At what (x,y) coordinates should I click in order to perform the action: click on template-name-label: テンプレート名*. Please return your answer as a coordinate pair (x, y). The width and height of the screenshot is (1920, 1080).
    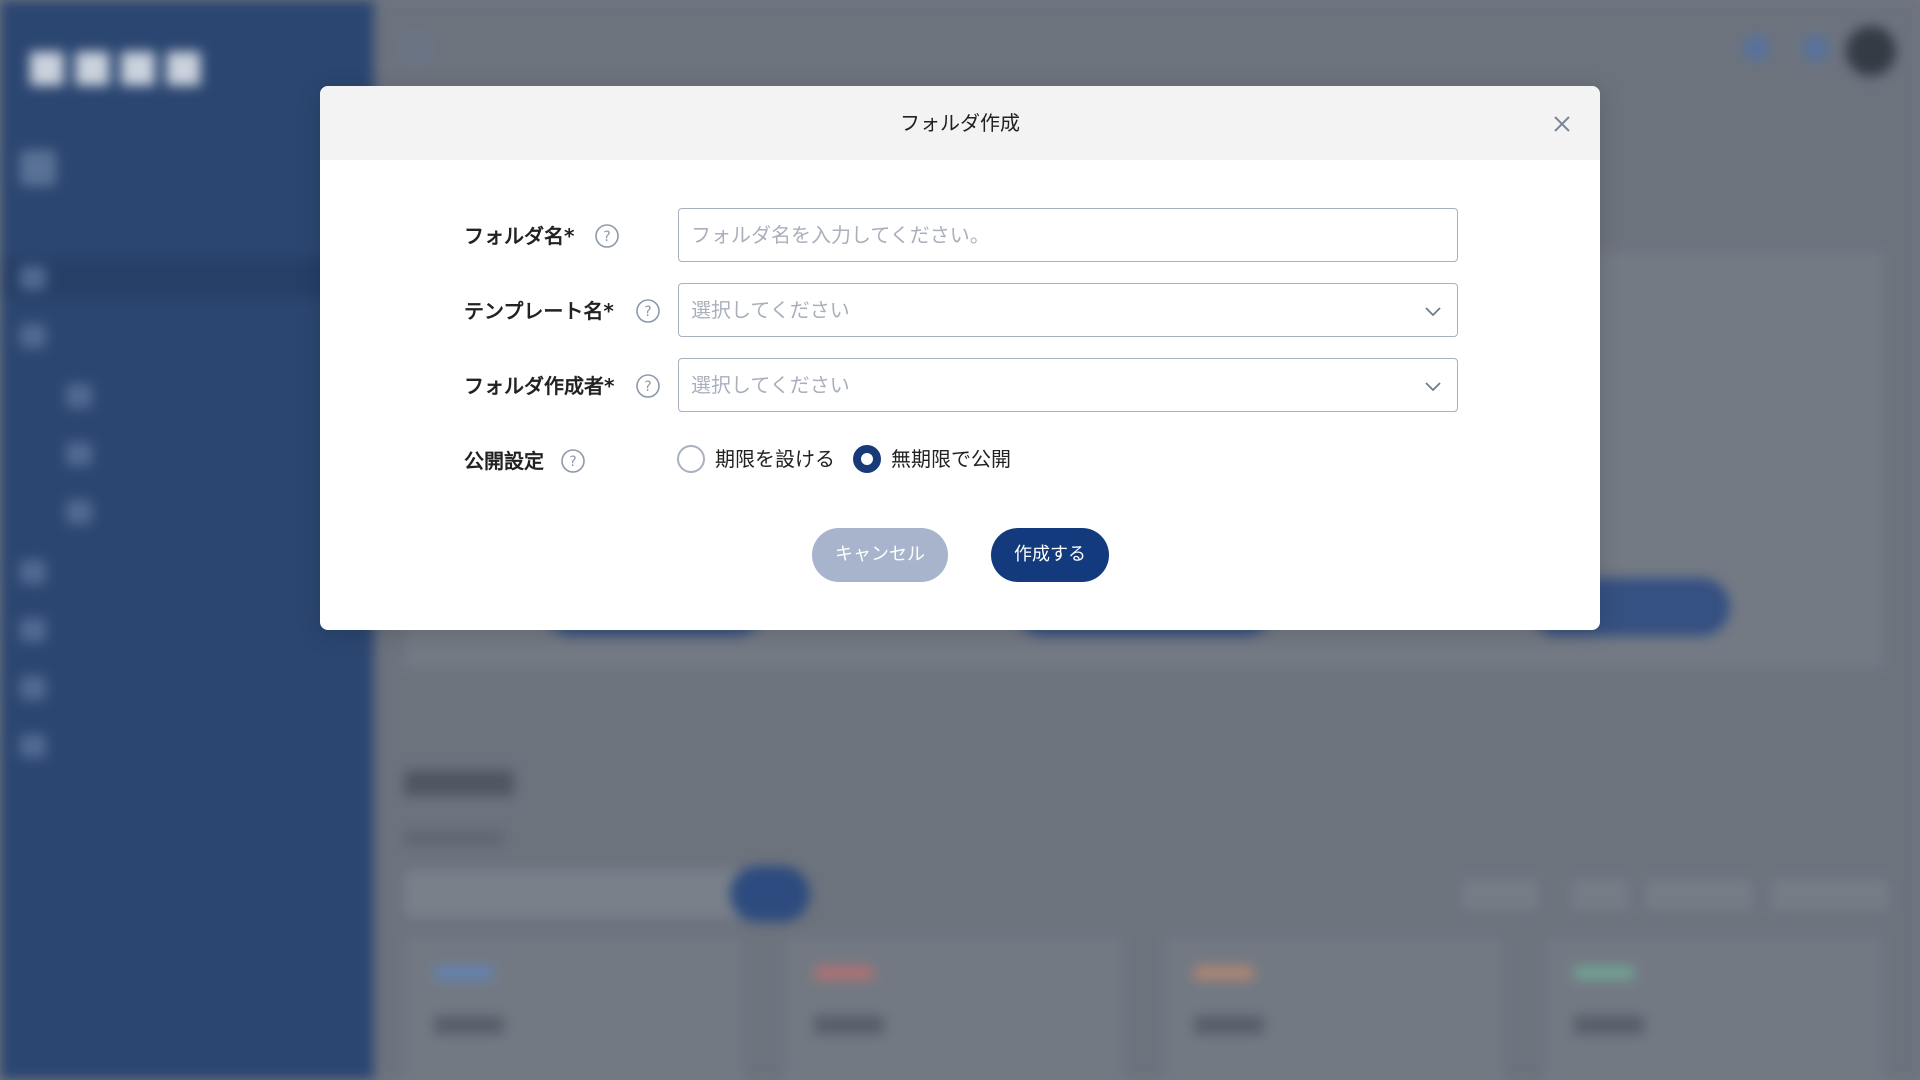
    Looking at the image, I should click on (539, 311).